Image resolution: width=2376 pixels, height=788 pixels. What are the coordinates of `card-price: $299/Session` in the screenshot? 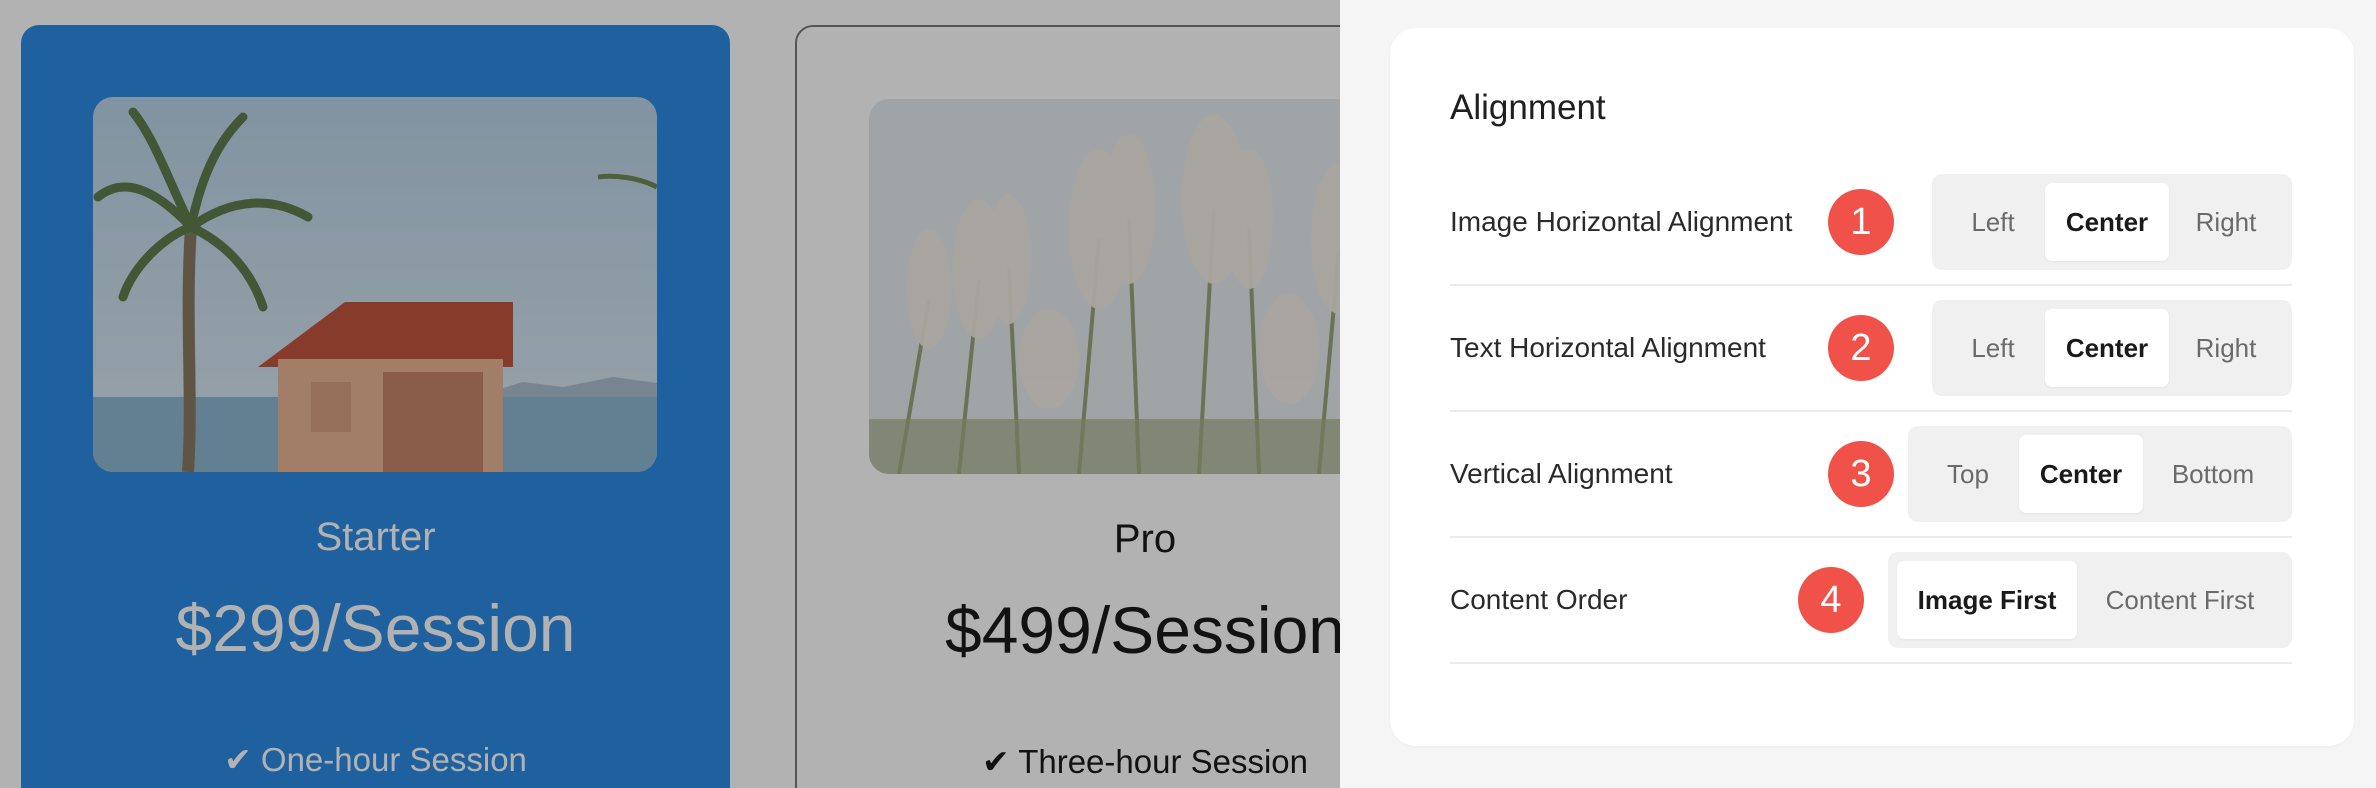 It's located at (375, 628).